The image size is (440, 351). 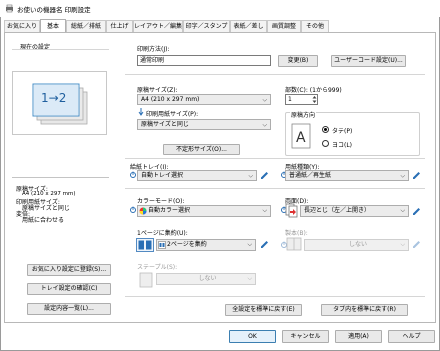 I want to click on duplex-value: 長辺とじ（左／上開き）, so click(x=337, y=210).